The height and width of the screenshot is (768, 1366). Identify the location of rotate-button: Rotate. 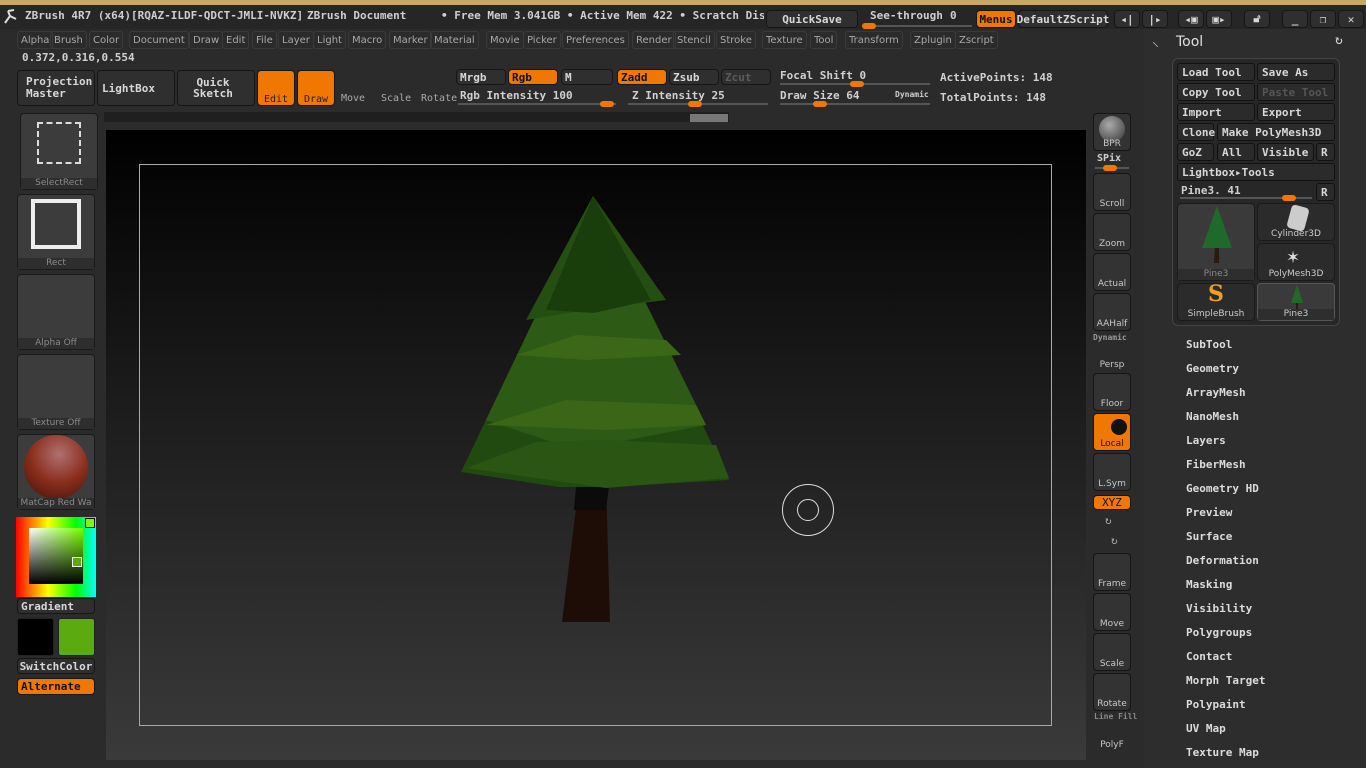
(439, 98).